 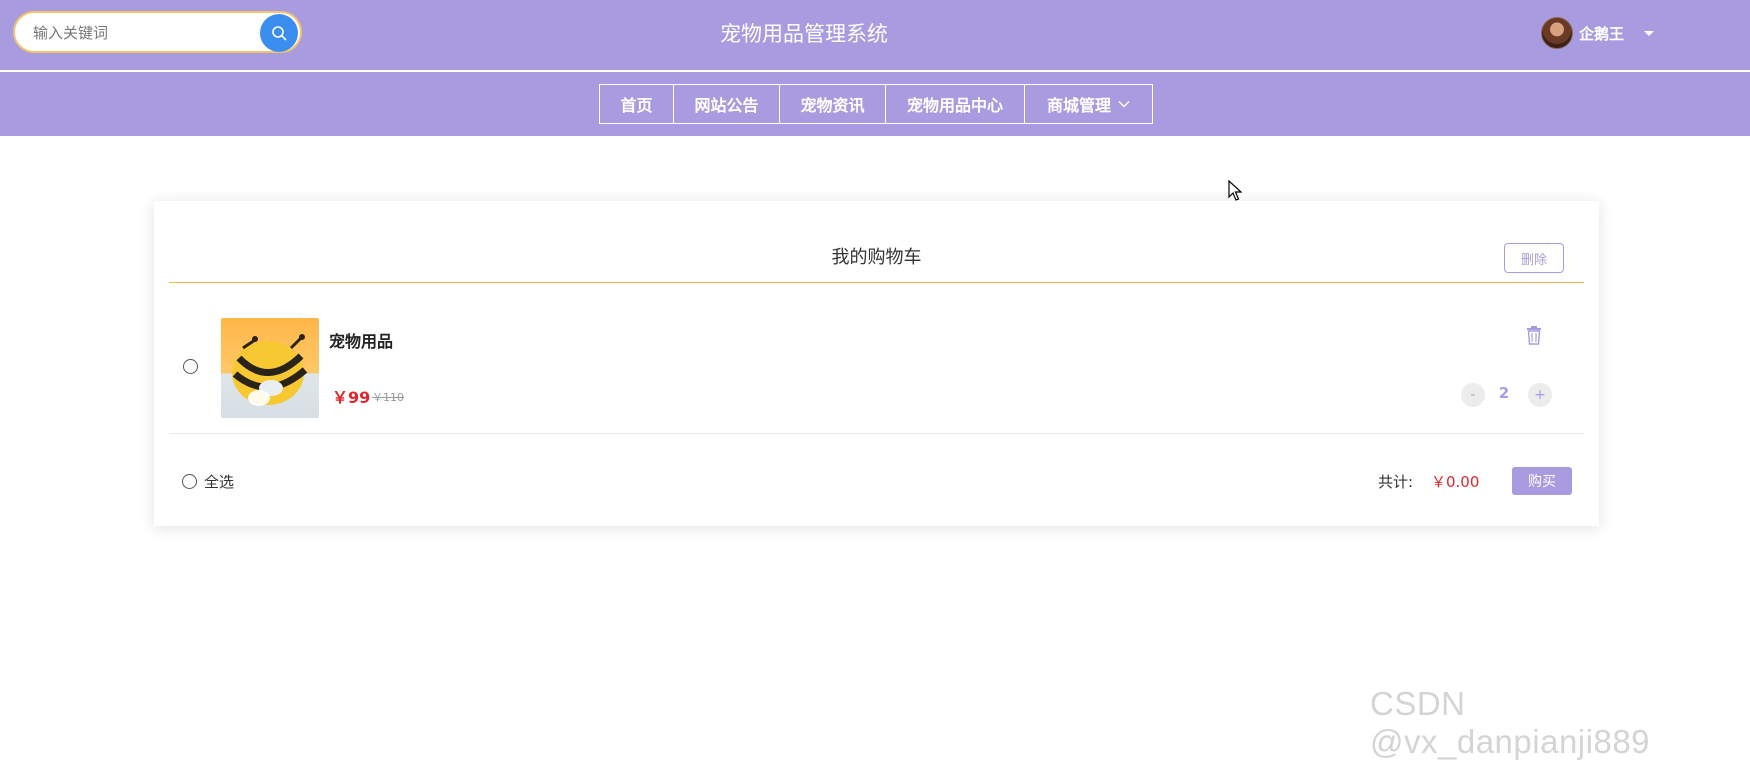 What do you see at coordinates (1649, 33) in the screenshot?
I see `caret-down-icon` at bounding box center [1649, 33].